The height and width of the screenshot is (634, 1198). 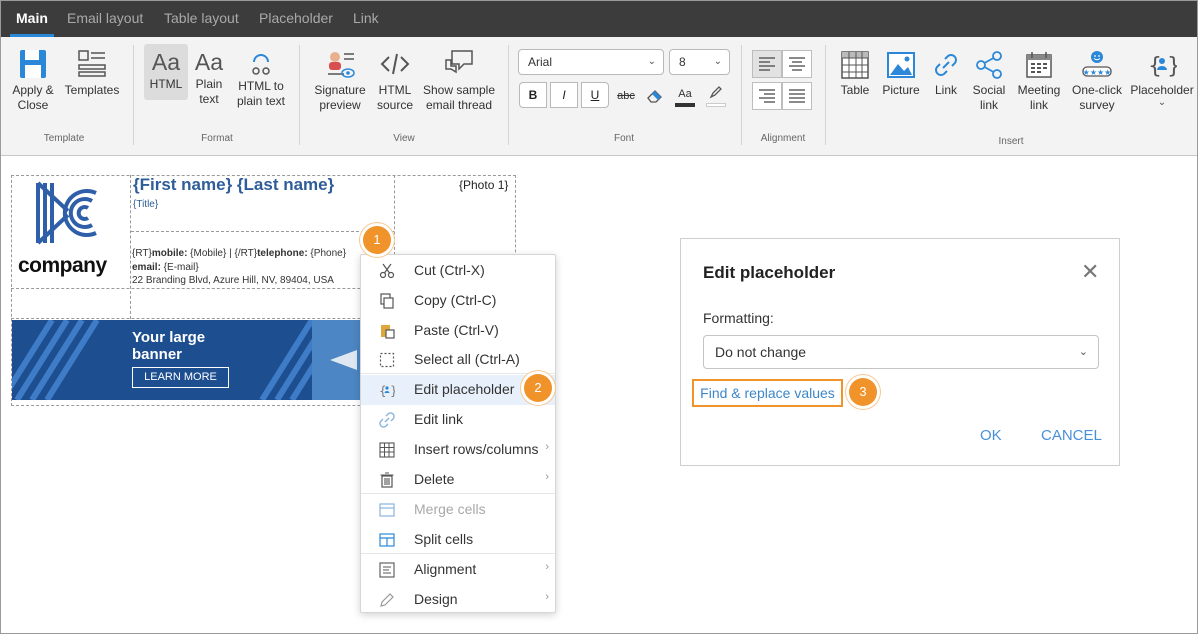 What do you see at coordinates (387, 420) in the screenshot?
I see `link-icon` at bounding box center [387, 420].